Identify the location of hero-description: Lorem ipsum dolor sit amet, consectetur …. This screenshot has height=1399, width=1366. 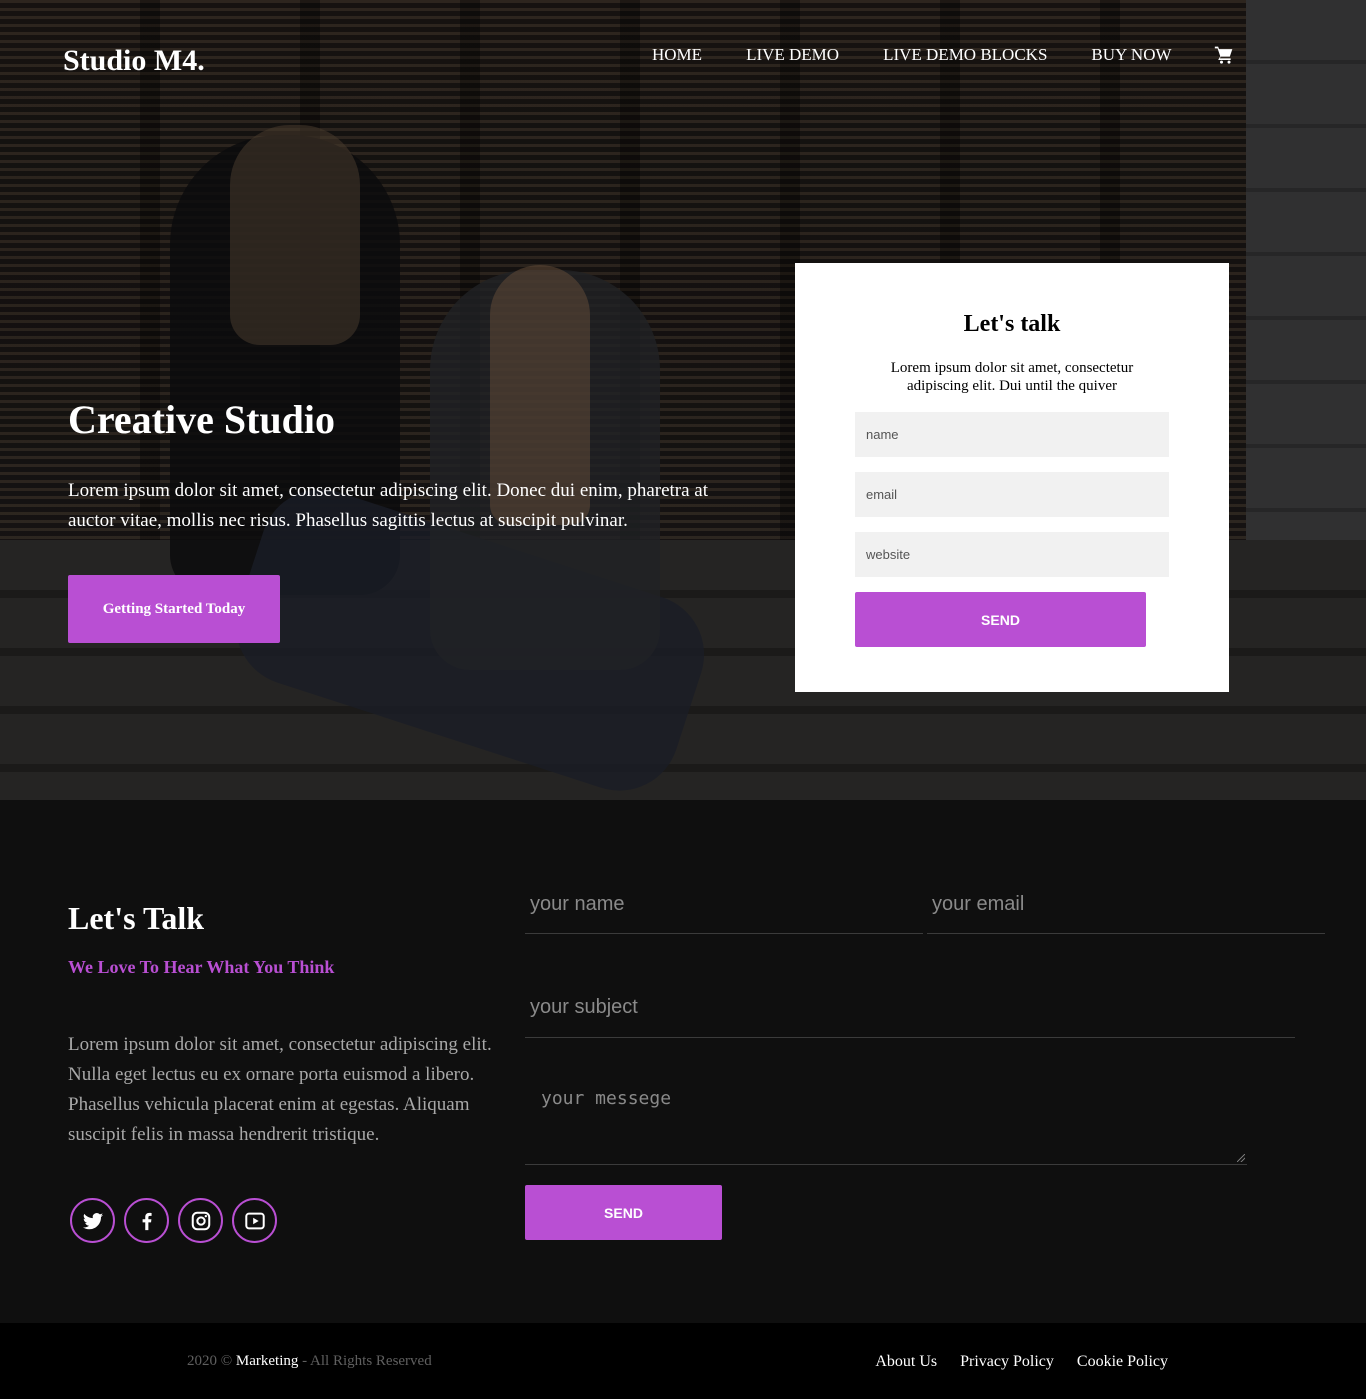
(388, 505).